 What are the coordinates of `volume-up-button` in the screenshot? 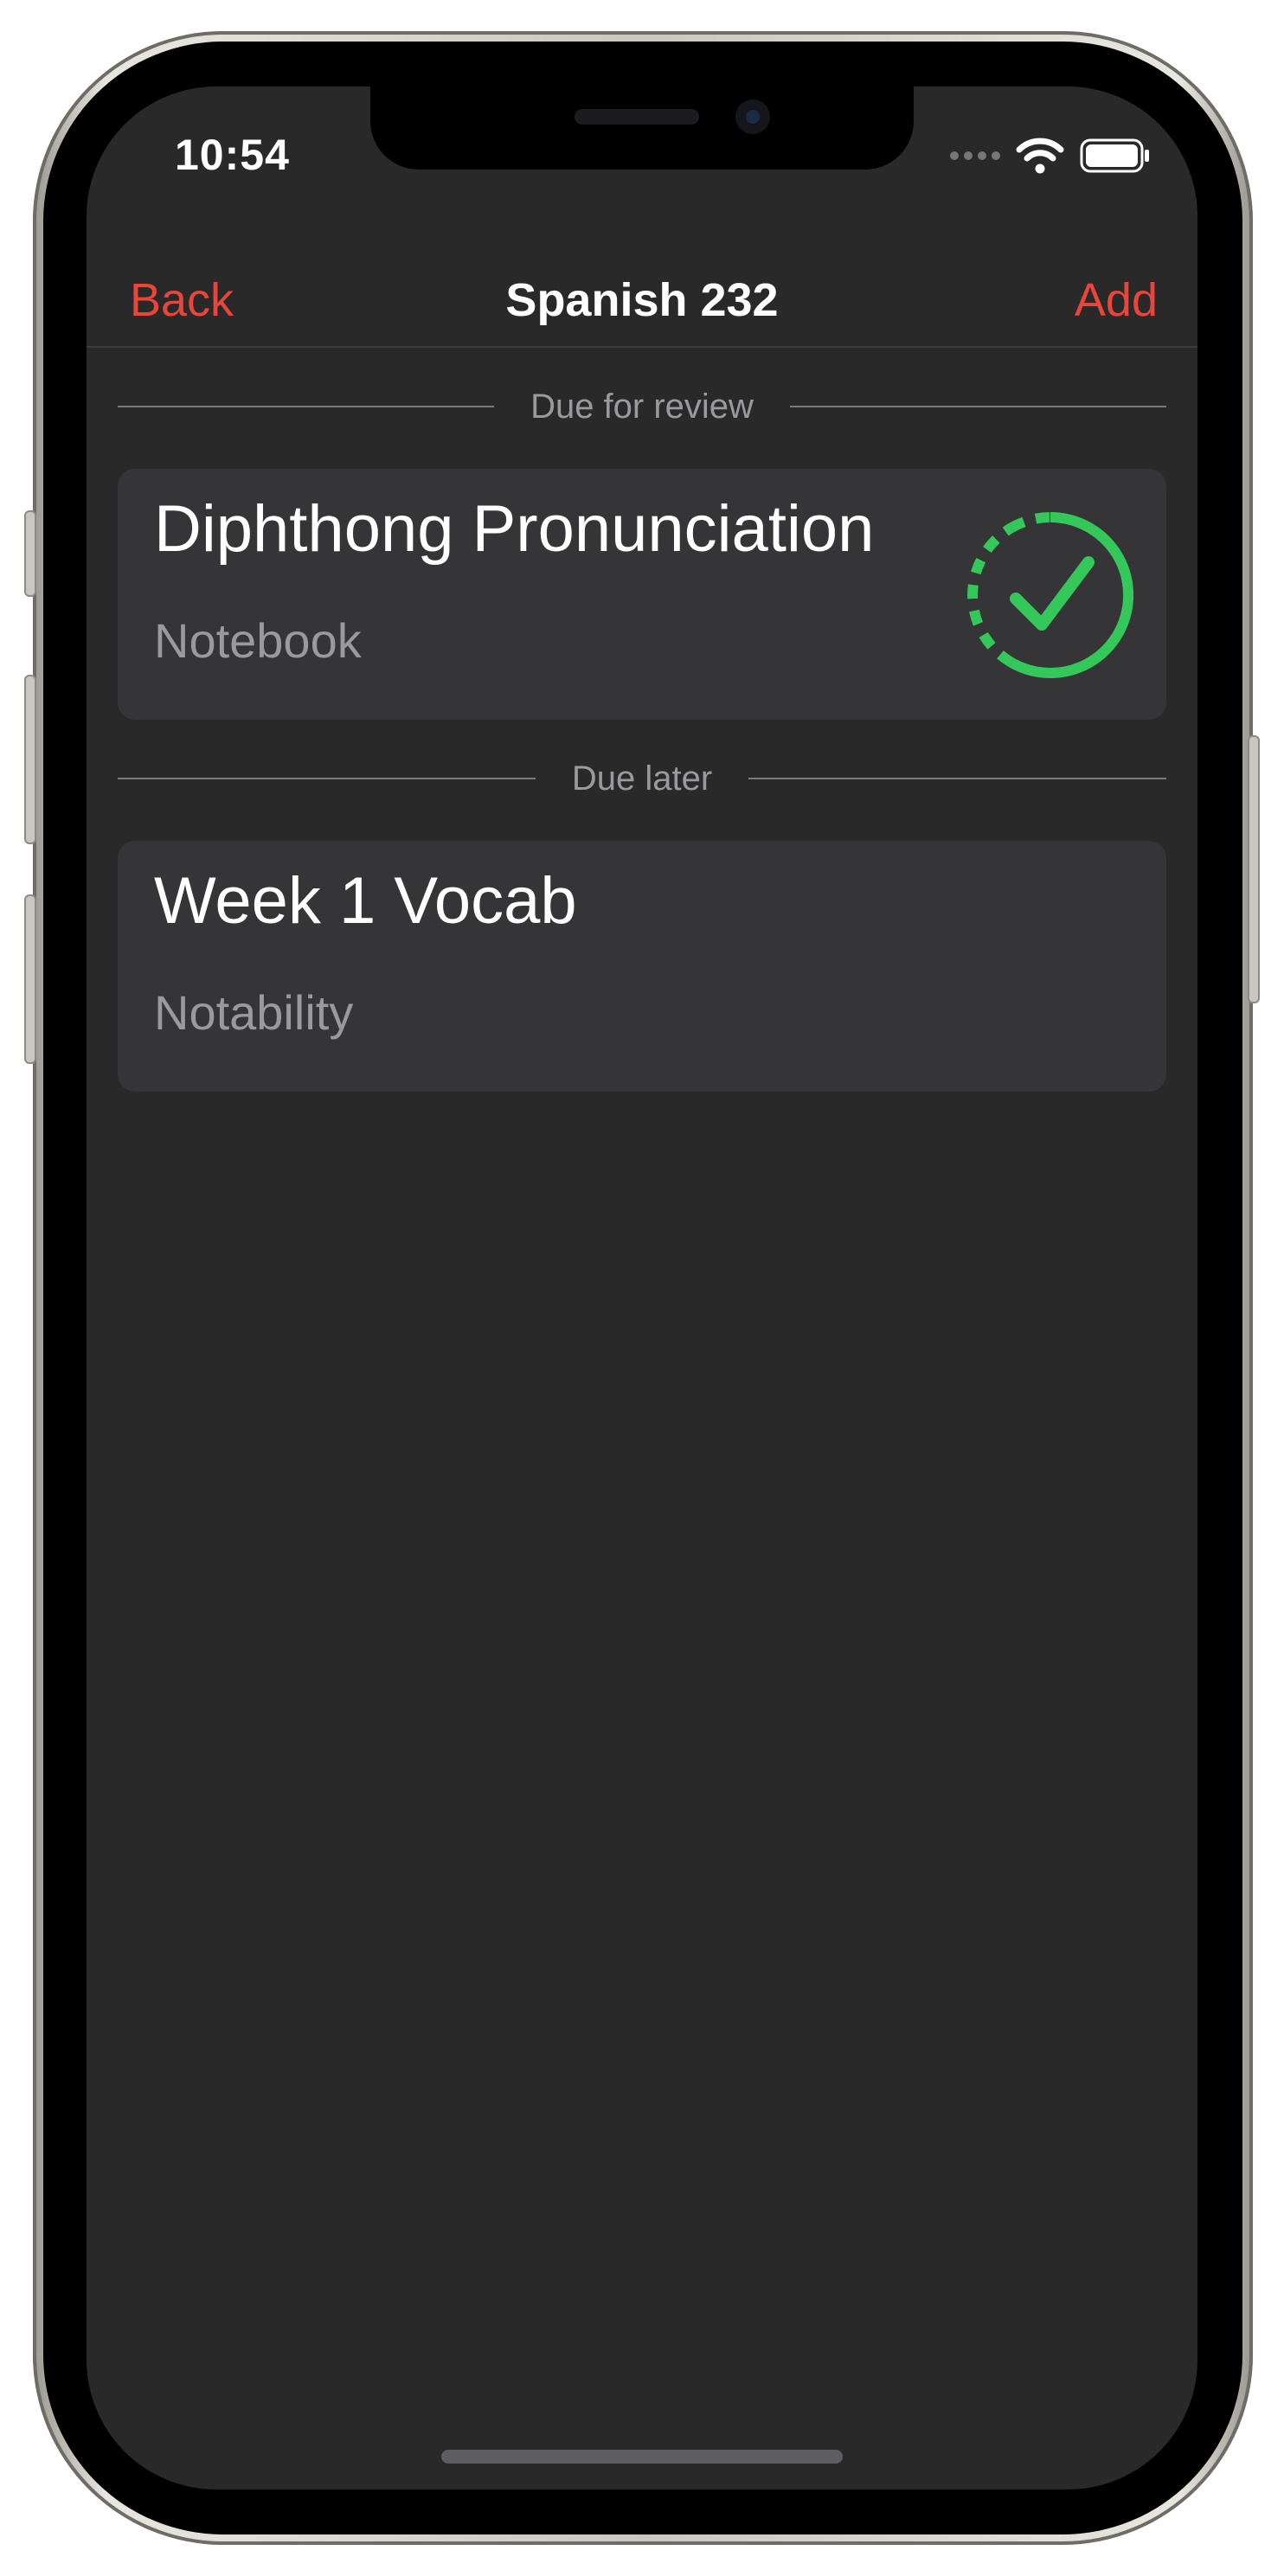 It's located at (30, 759).